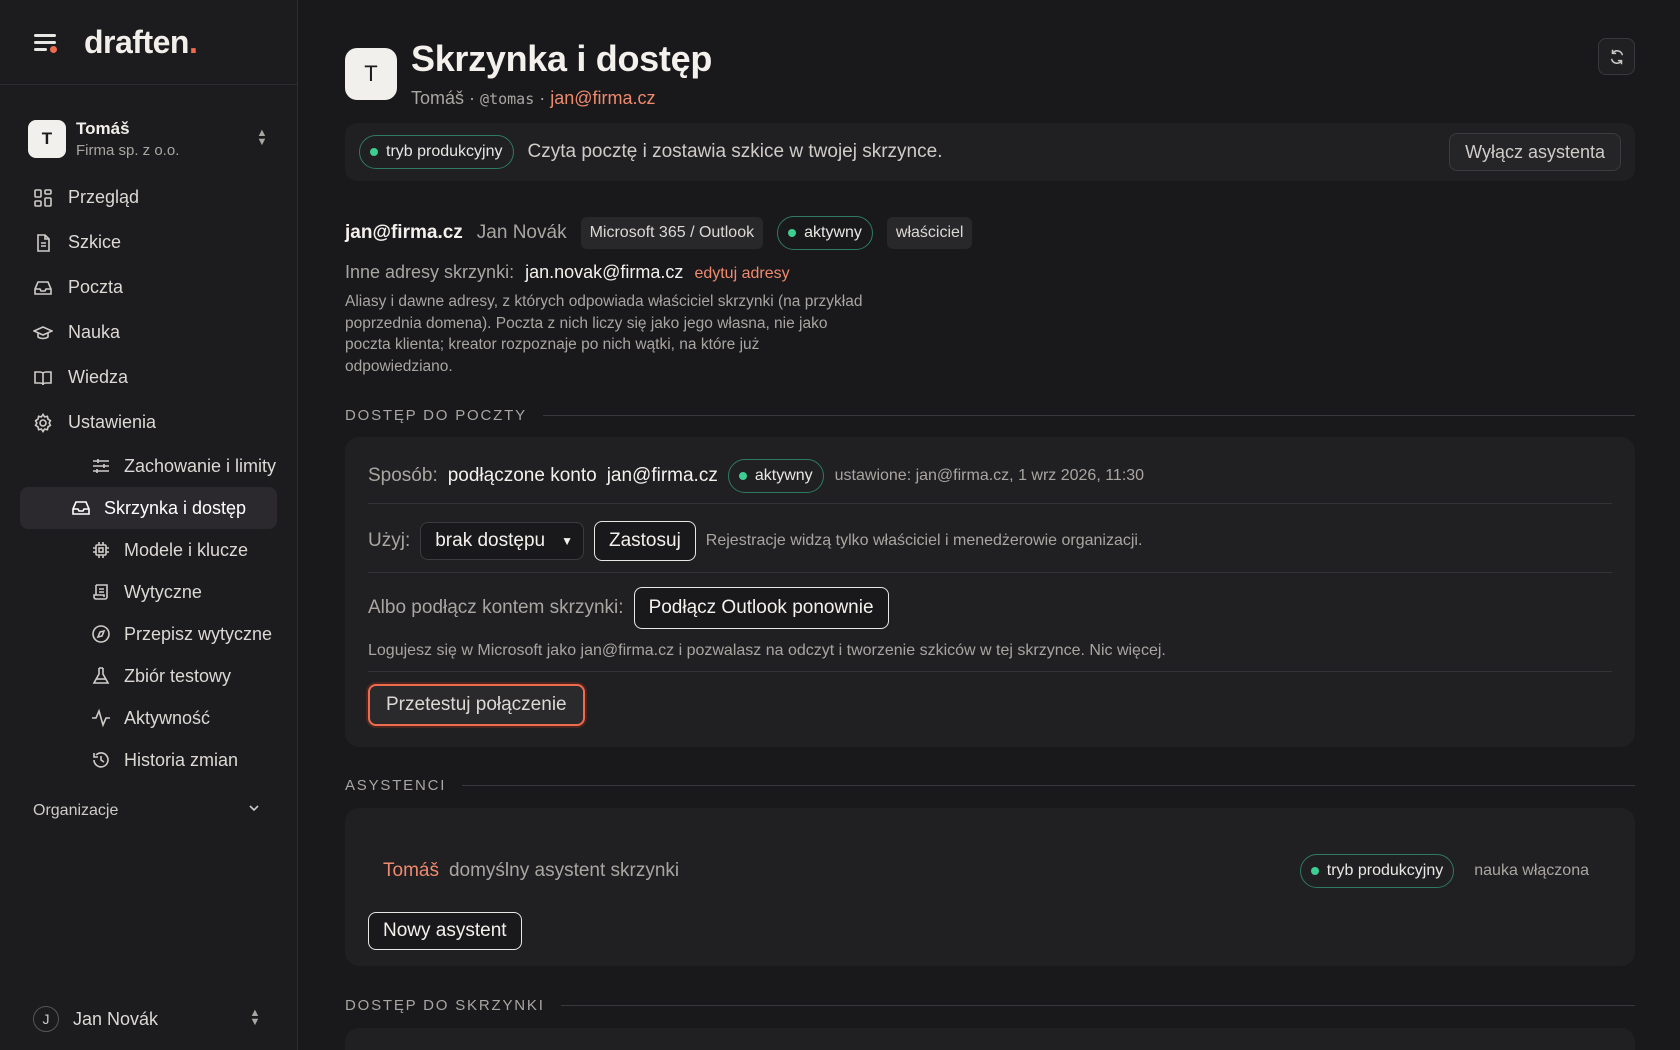  Describe the element at coordinates (254, 810) in the screenshot. I see `chevron-down-icon` at that location.